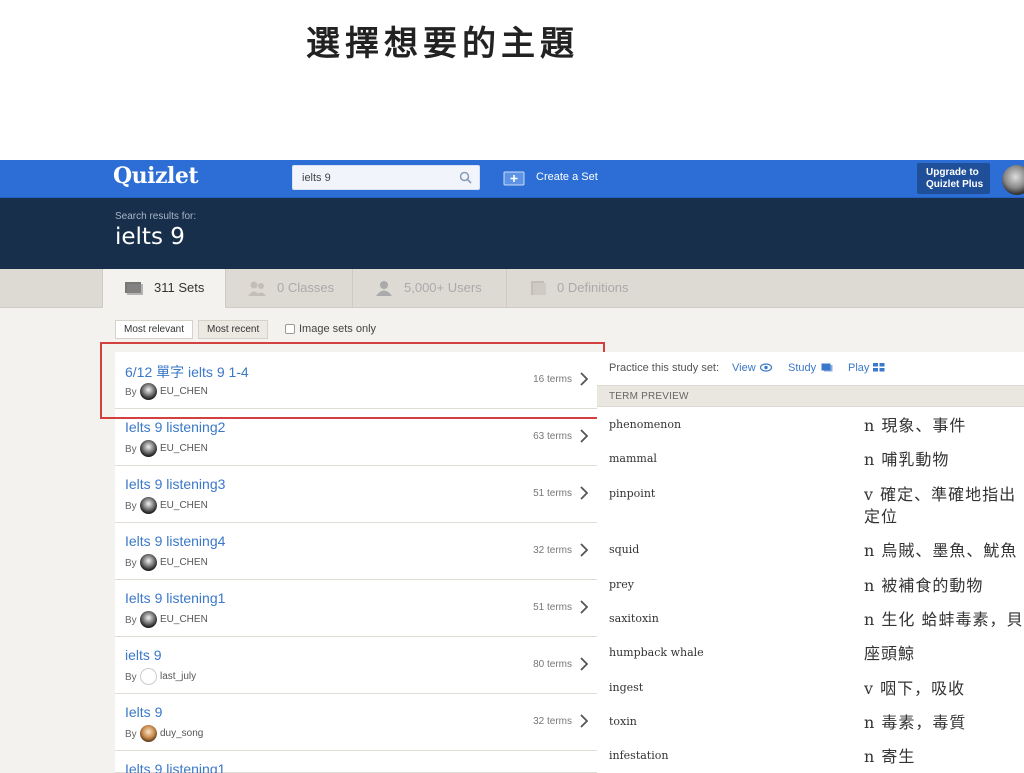 Image resolution: width=1024 pixels, height=773 pixels. Describe the element at coordinates (552, 493) in the screenshot. I see `term-count: 51 terms` at that location.